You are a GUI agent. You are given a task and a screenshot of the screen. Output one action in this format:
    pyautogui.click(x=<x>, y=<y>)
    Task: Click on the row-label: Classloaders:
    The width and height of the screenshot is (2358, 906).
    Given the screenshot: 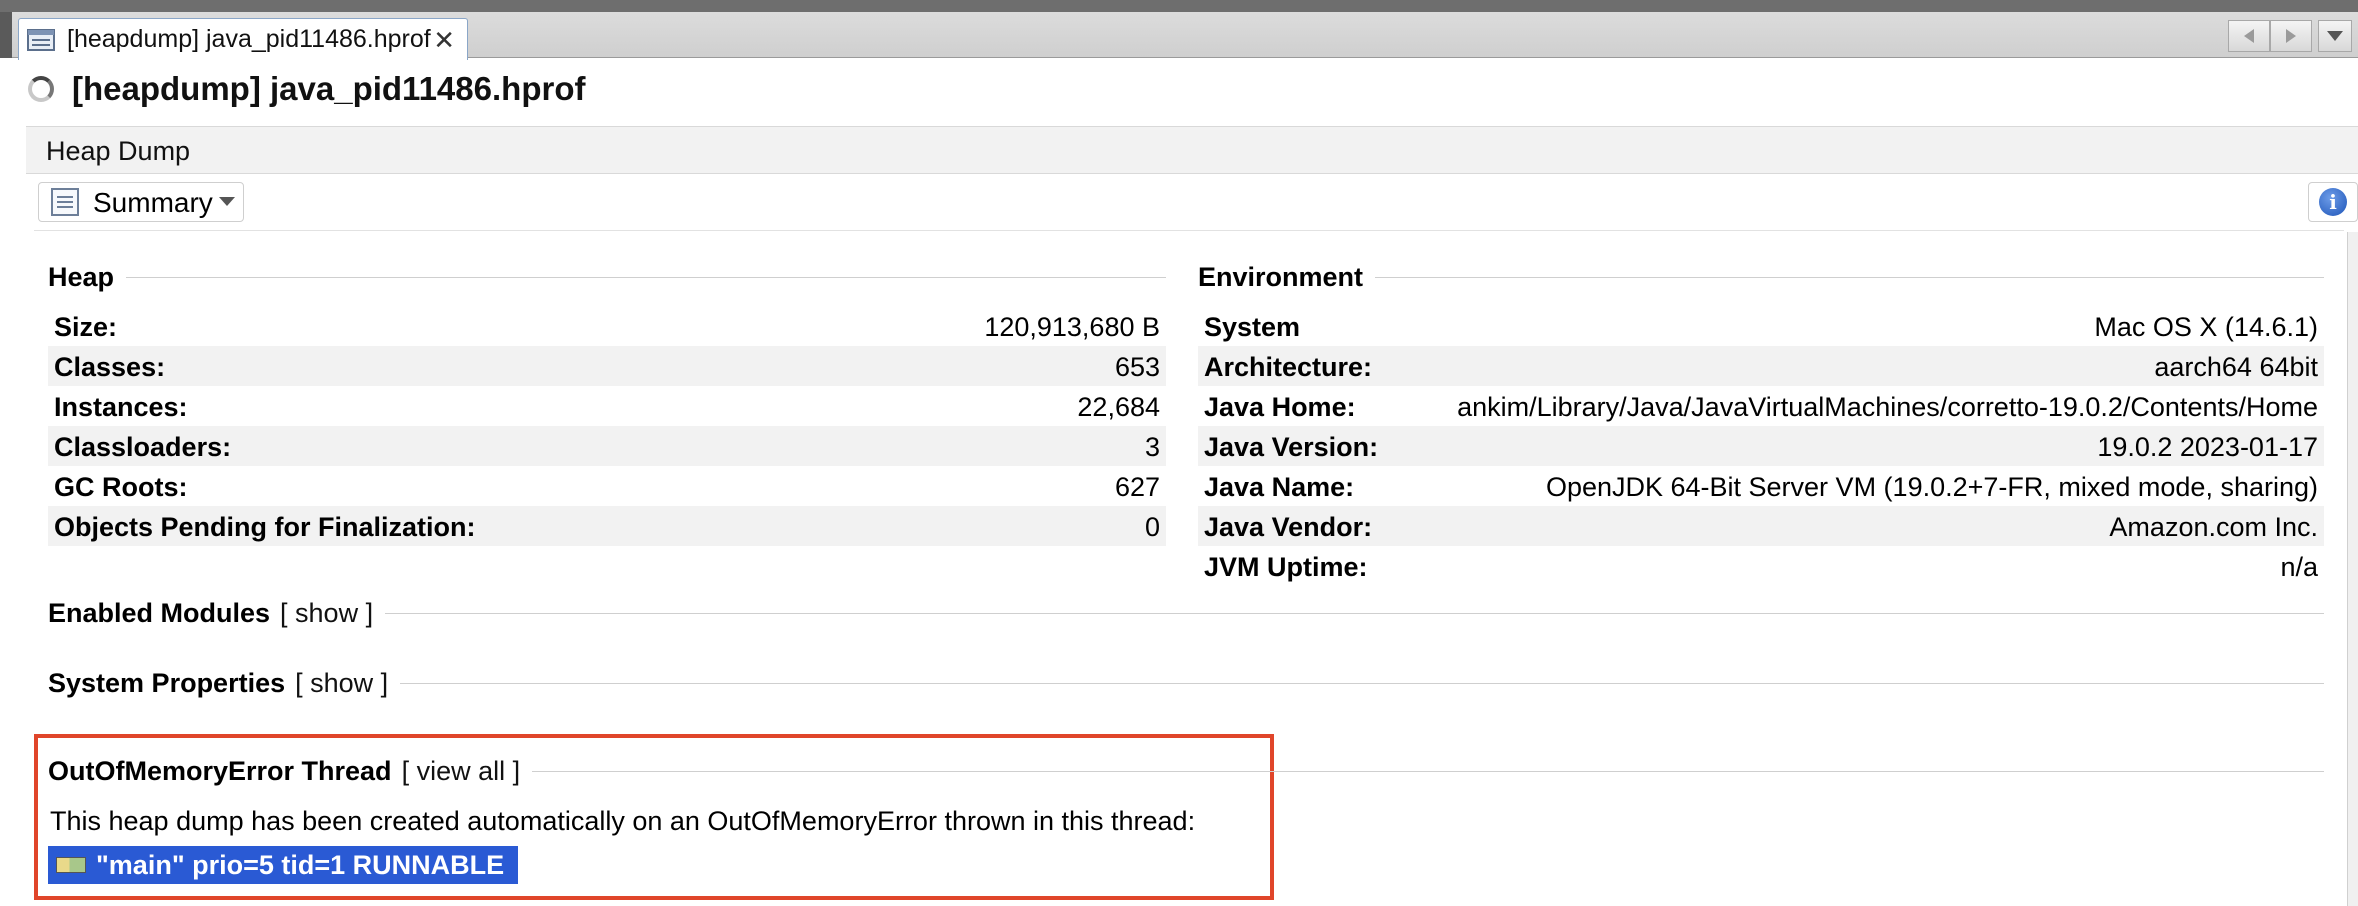 What is the action you would take?
    pyautogui.click(x=143, y=447)
    